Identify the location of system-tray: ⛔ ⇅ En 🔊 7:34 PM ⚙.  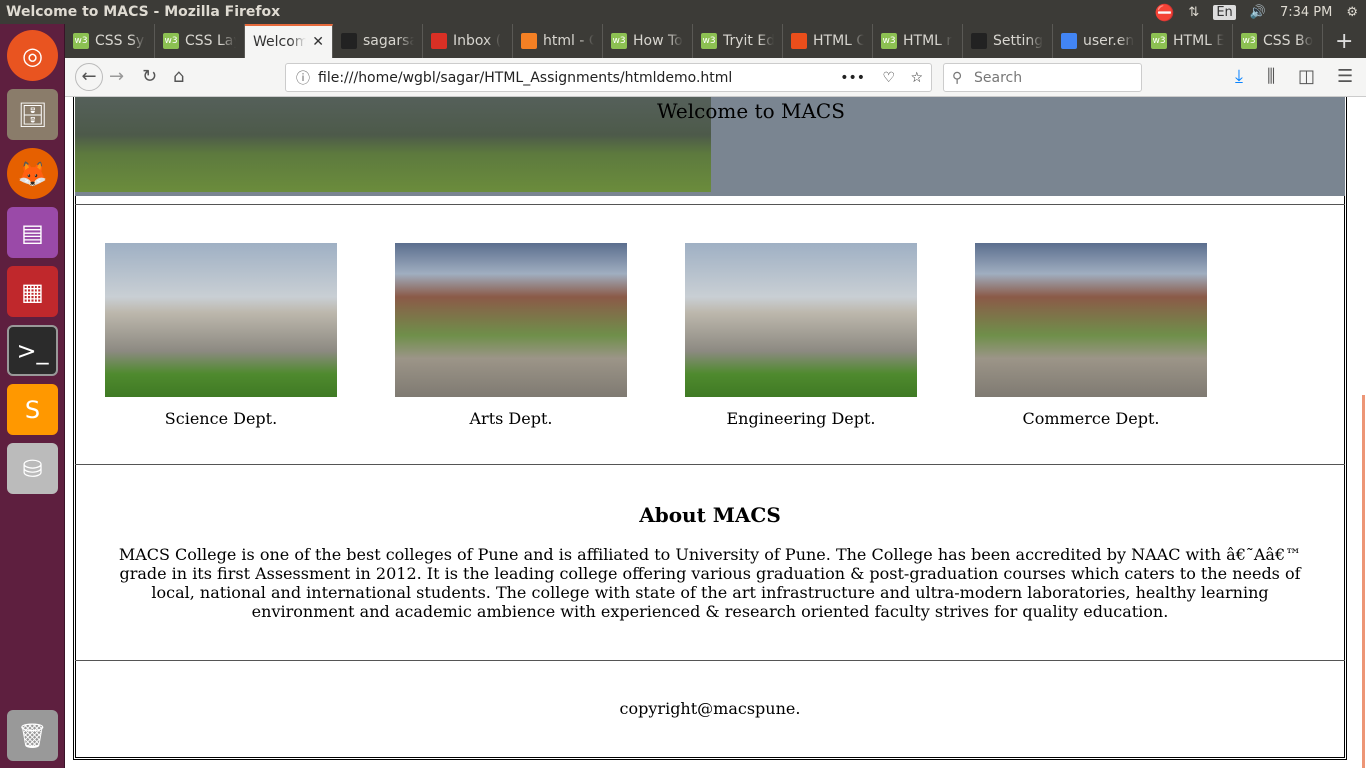
(1256, 12).